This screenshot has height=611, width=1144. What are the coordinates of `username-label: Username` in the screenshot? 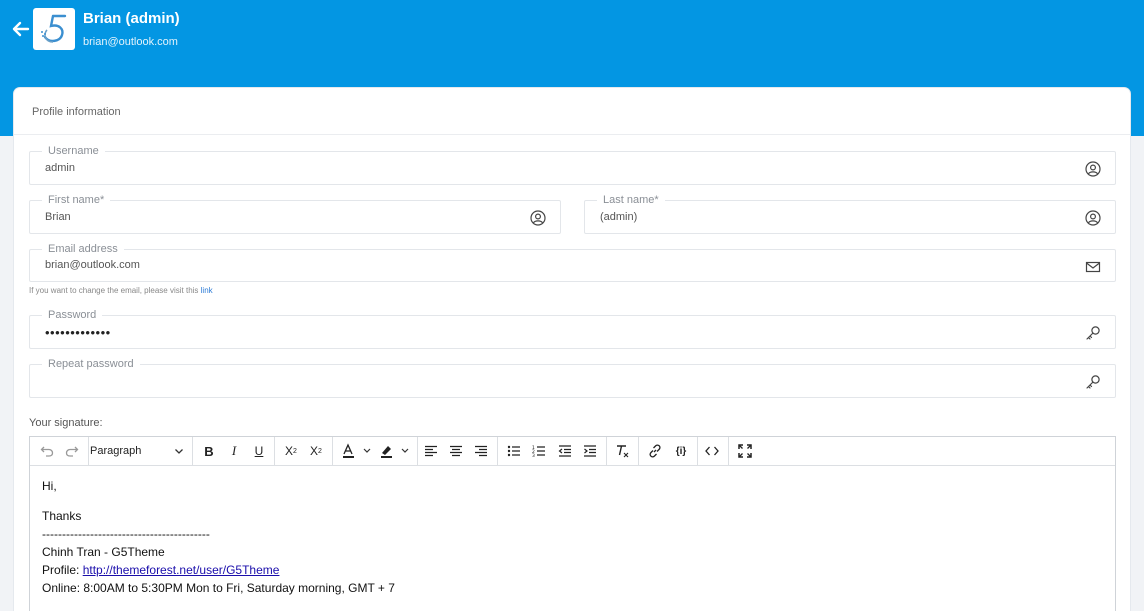 It's located at (73, 151).